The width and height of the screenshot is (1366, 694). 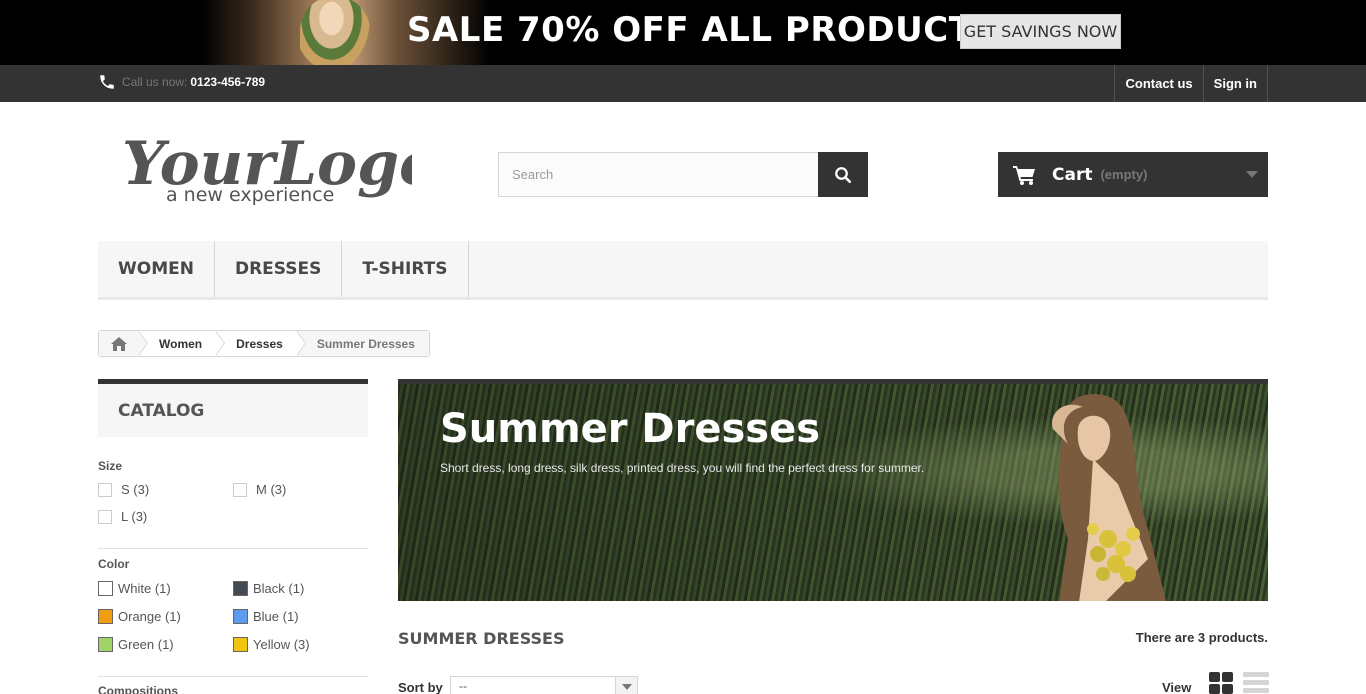 I want to click on search-input, so click(x=658, y=174).